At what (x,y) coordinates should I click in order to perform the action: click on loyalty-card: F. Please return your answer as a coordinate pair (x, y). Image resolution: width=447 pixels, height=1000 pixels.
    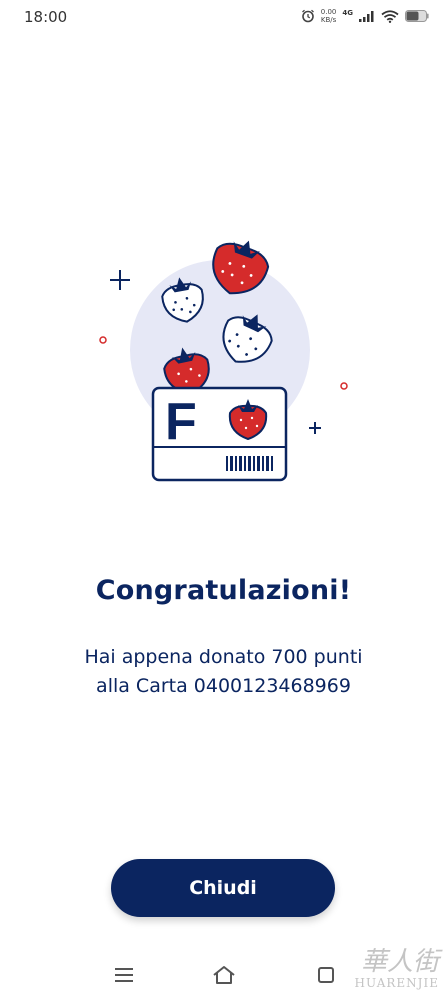
    Looking at the image, I should click on (219, 434).